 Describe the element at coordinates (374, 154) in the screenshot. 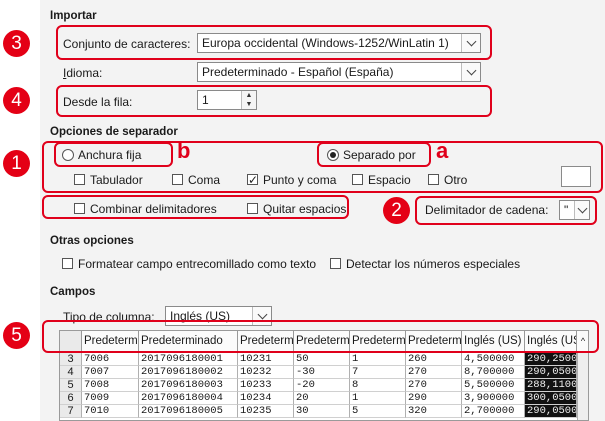

I see `annotation-box-separado` at that location.